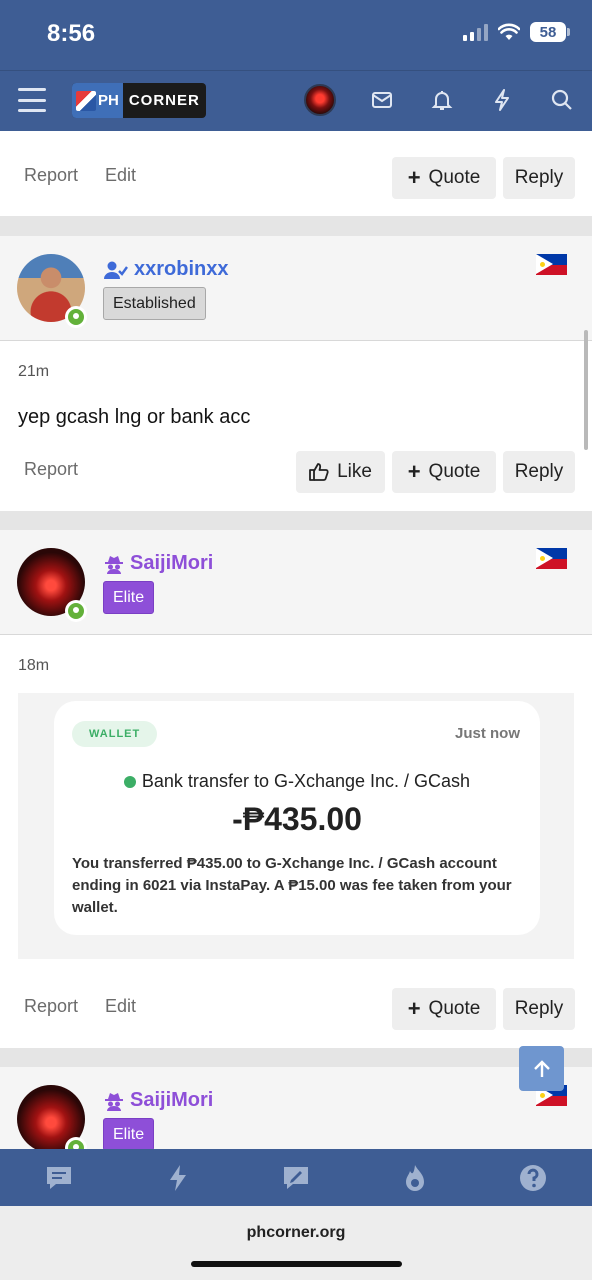 This screenshot has width=592, height=1280. What do you see at coordinates (319, 472) in the screenshot?
I see `thumbs-up-icon` at bounding box center [319, 472].